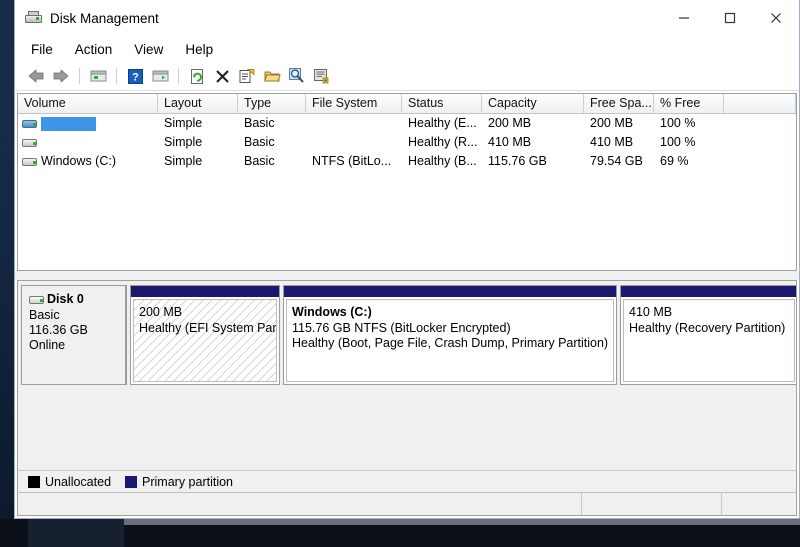  Describe the element at coordinates (272, 103) in the screenshot. I see `column-header-type: Type` at that location.